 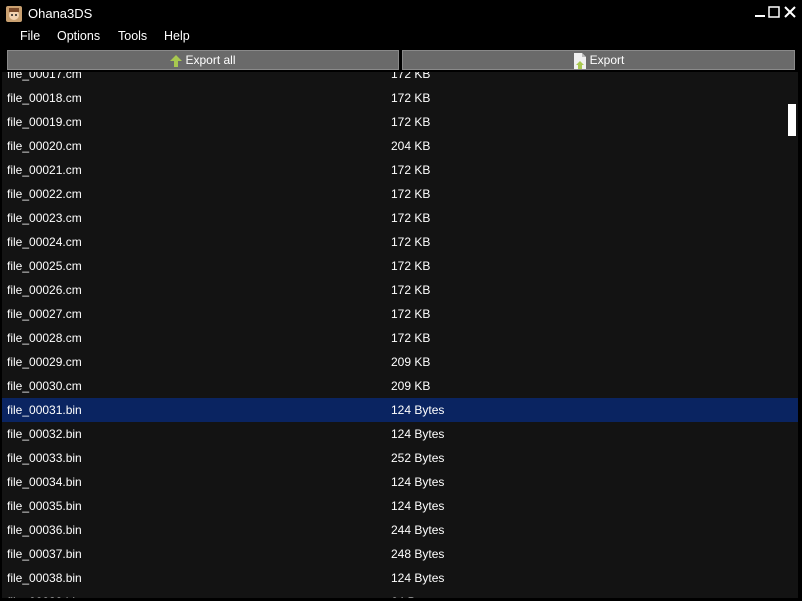 I want to click on file-name: file_00035.bin, so click(x=44, y=506).